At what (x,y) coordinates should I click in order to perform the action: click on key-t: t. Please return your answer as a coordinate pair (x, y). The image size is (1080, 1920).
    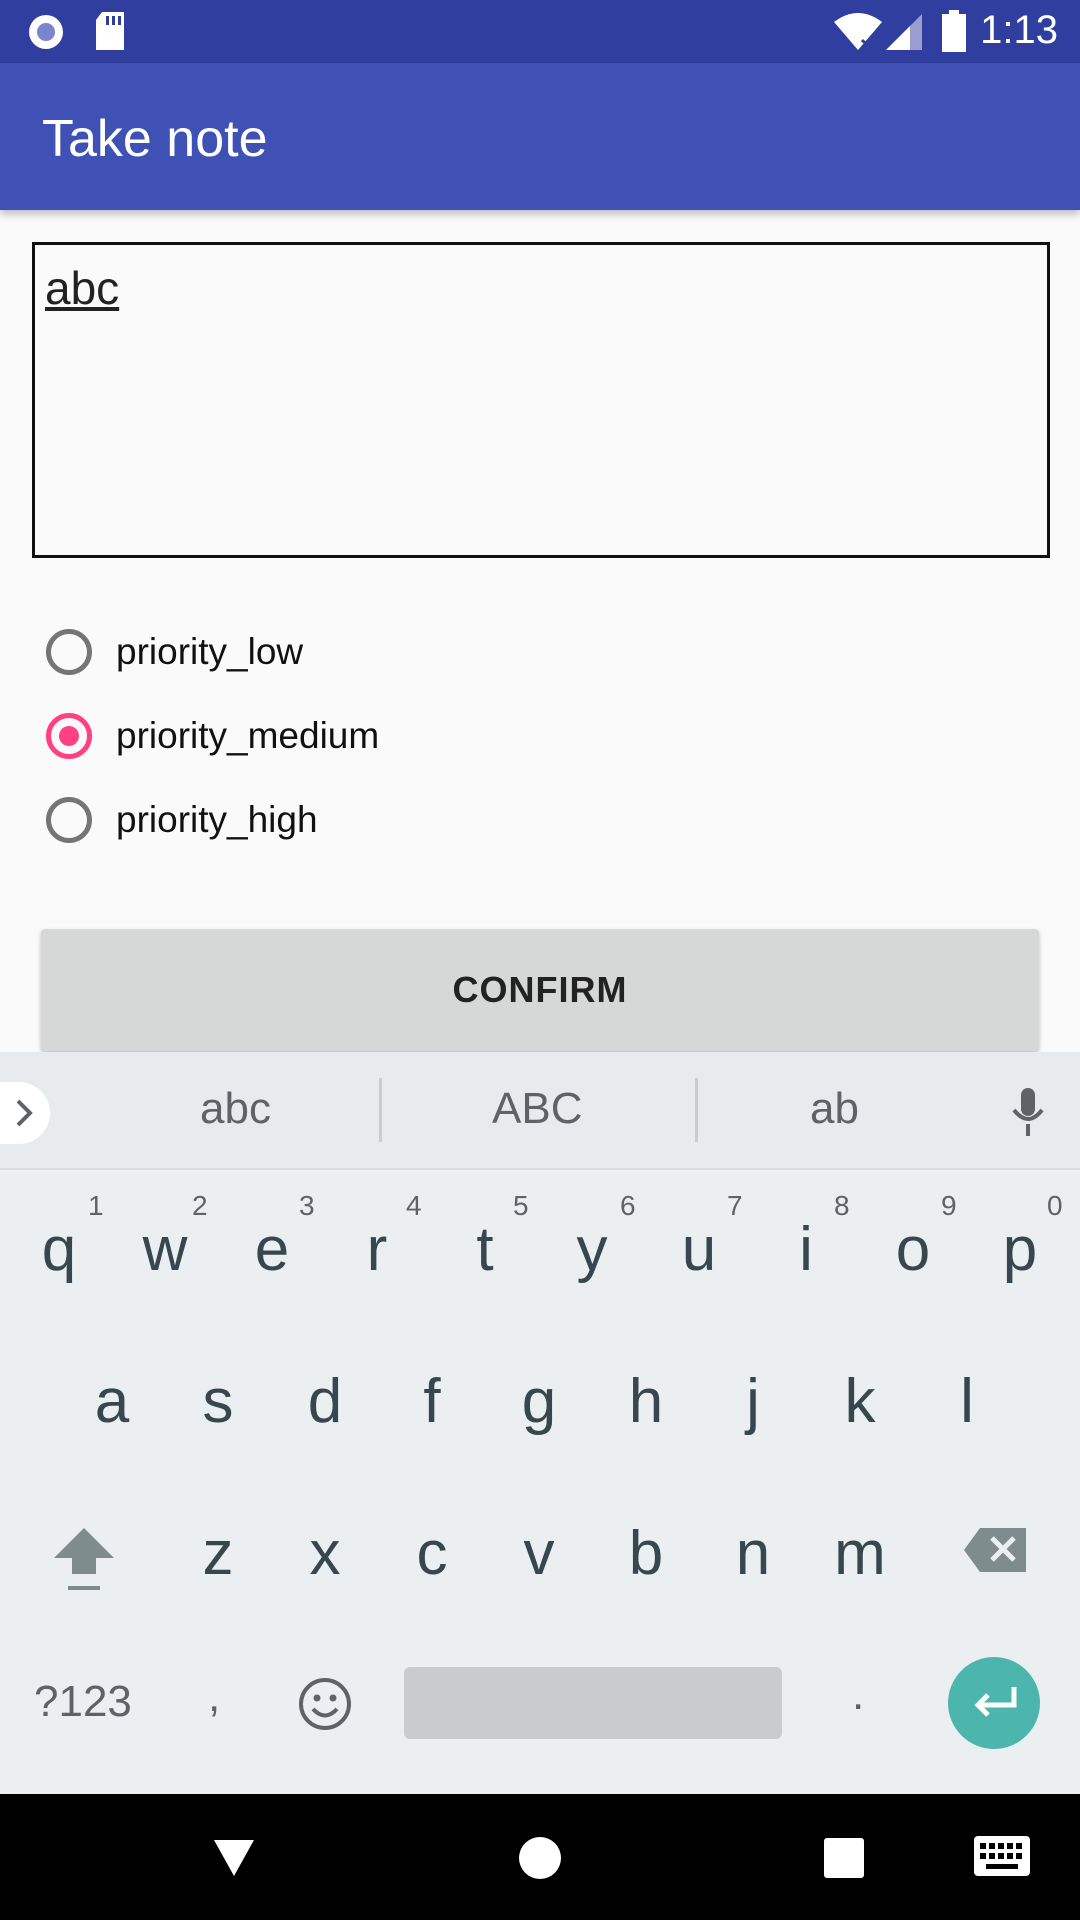
    Looking at the image, I should click on (485, 1249).